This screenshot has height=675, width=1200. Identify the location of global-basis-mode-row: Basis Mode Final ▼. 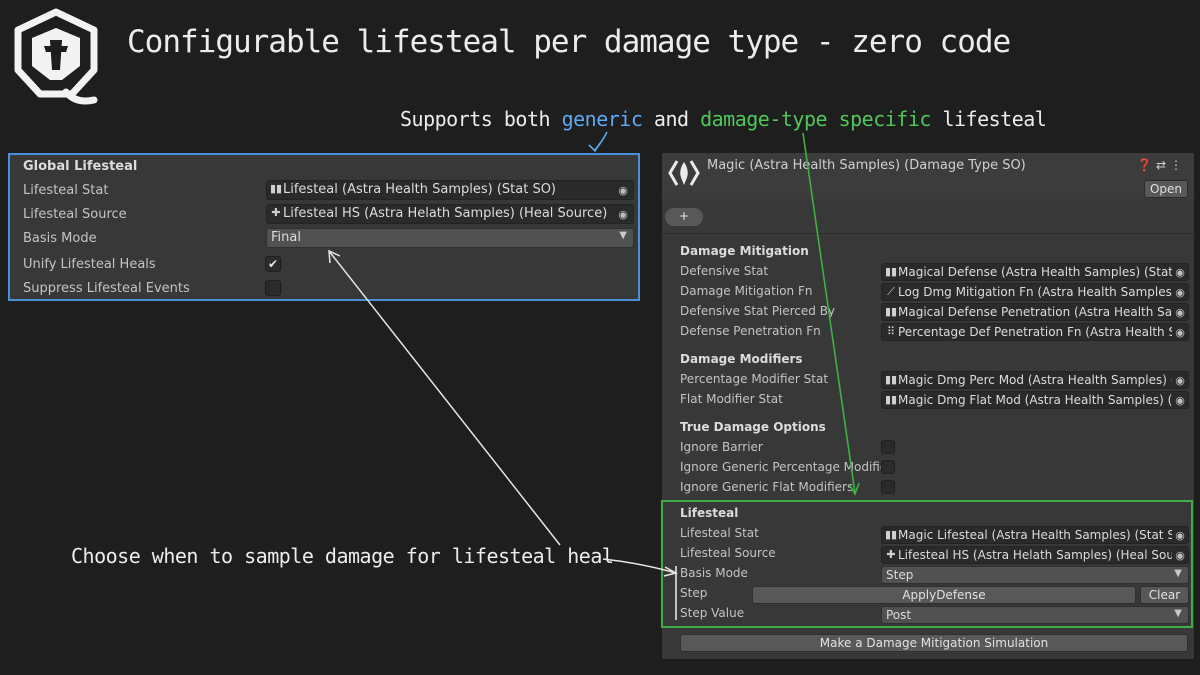
(324, 239).